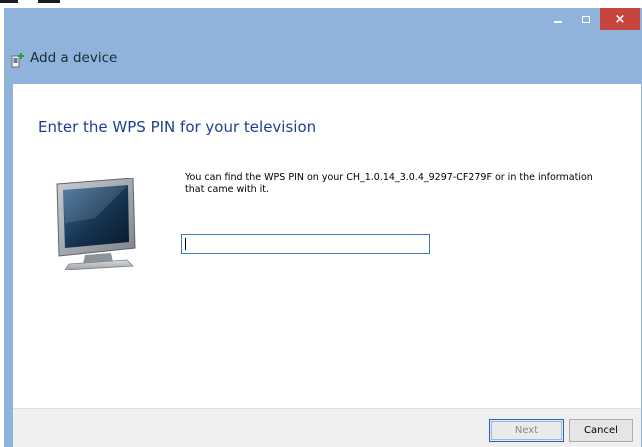 The height and width of the screenshot is (447, 642). Describe the element at coordinates (327, 427) in the screenshot. I see `button-bar: Next Cancel` at that location.